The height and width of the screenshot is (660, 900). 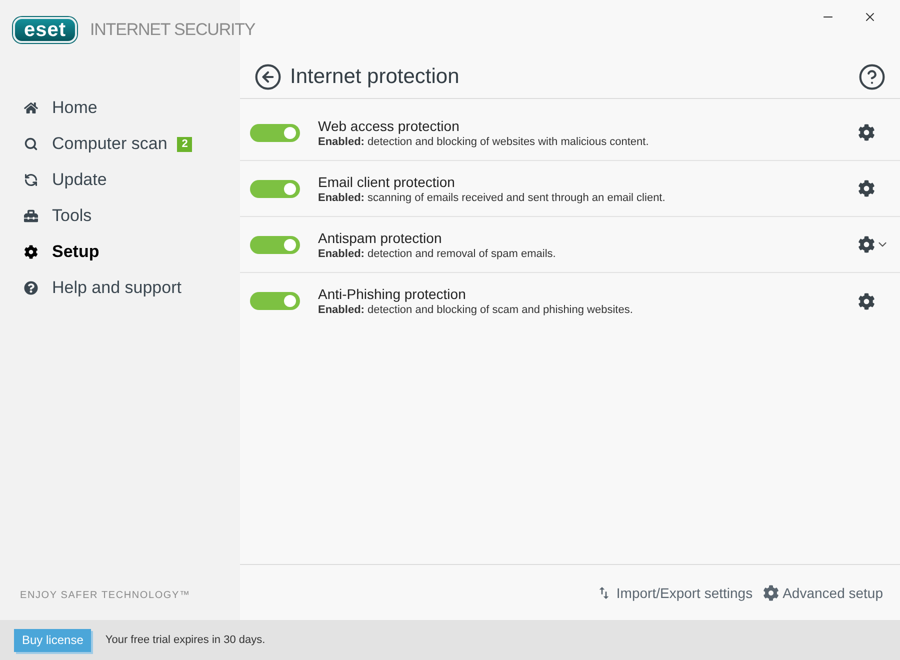 I want to click on brand-logo: eset, so click(x=45, y=30).